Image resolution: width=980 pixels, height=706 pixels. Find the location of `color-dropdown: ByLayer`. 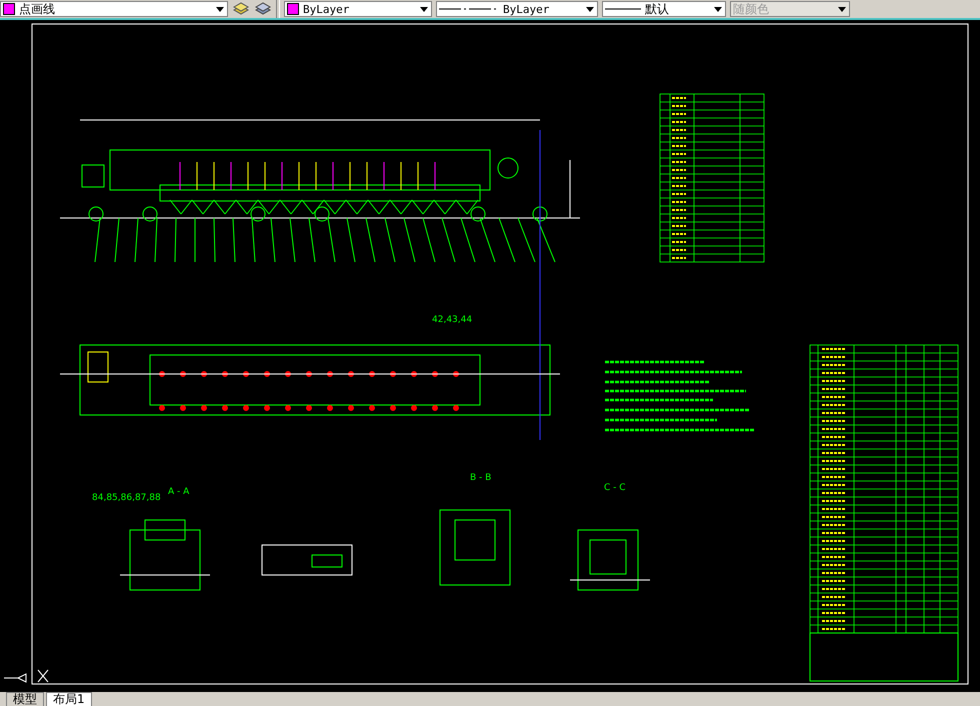

color-dropdown: ByLayer is located at coordinates (358, 9).